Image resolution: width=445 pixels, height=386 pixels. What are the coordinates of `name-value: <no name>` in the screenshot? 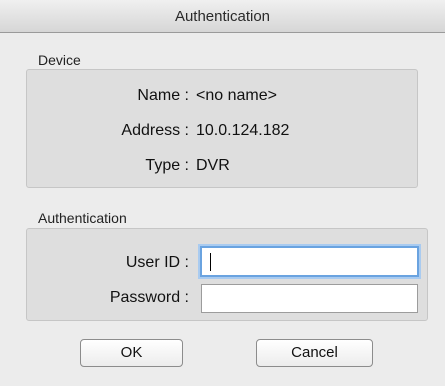 It's located at (236, 95).